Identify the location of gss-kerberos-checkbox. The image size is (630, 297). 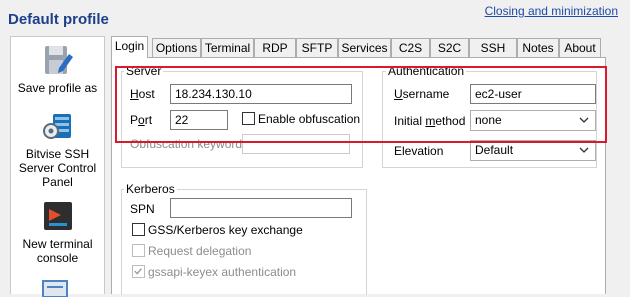
(138, 229).